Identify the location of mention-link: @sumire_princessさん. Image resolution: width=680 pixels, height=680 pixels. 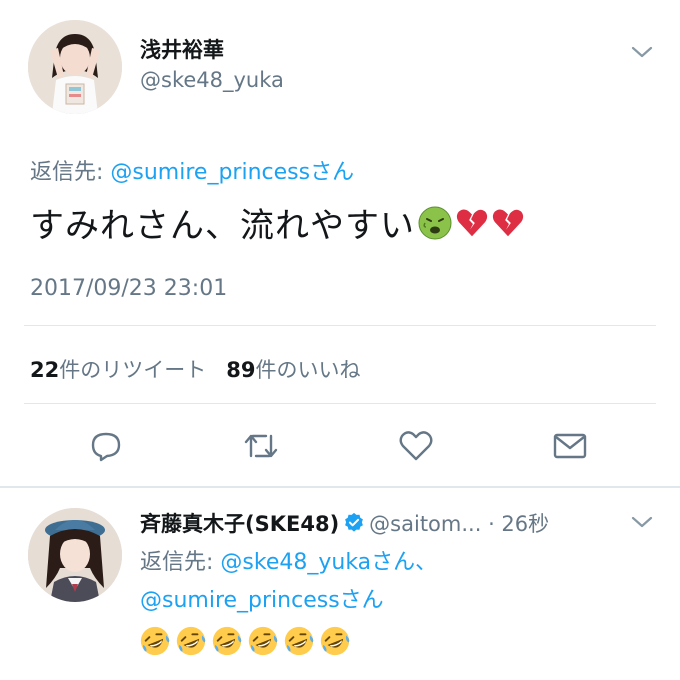
(262, 600).